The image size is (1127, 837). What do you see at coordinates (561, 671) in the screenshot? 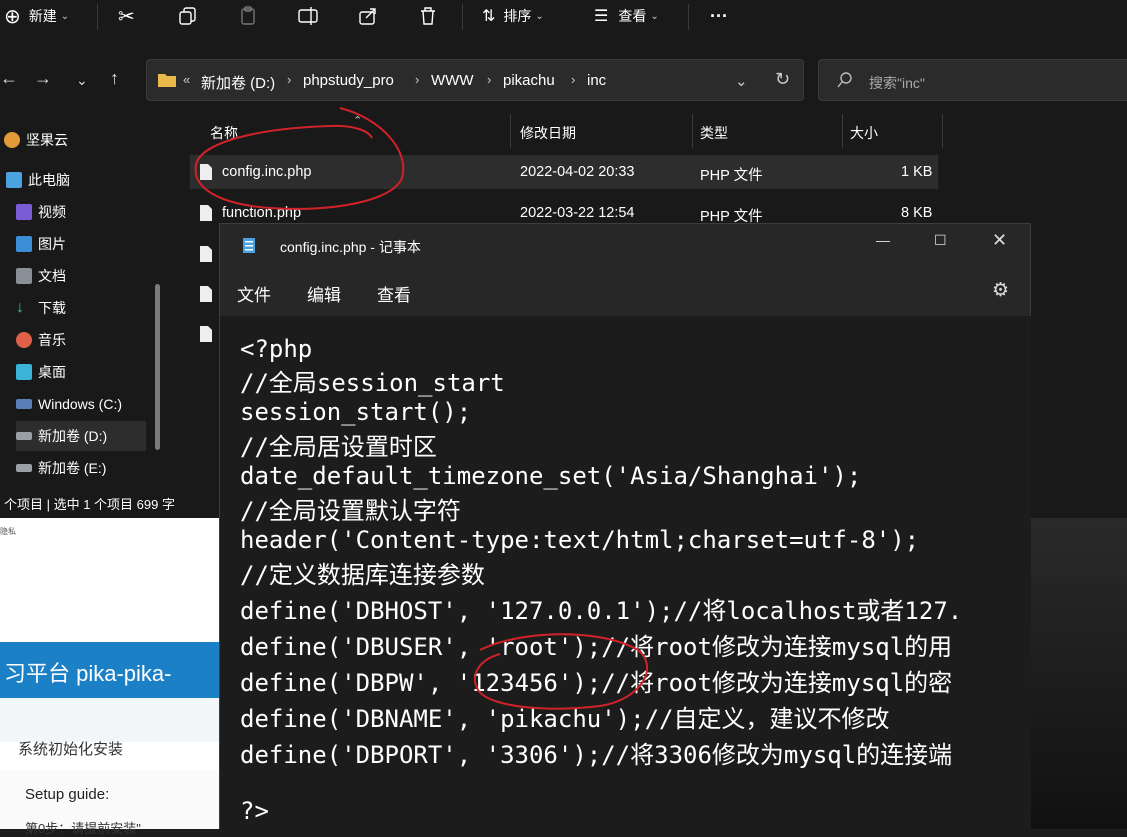
I see `annotation-circle-password` at bounding box center [561, 671].